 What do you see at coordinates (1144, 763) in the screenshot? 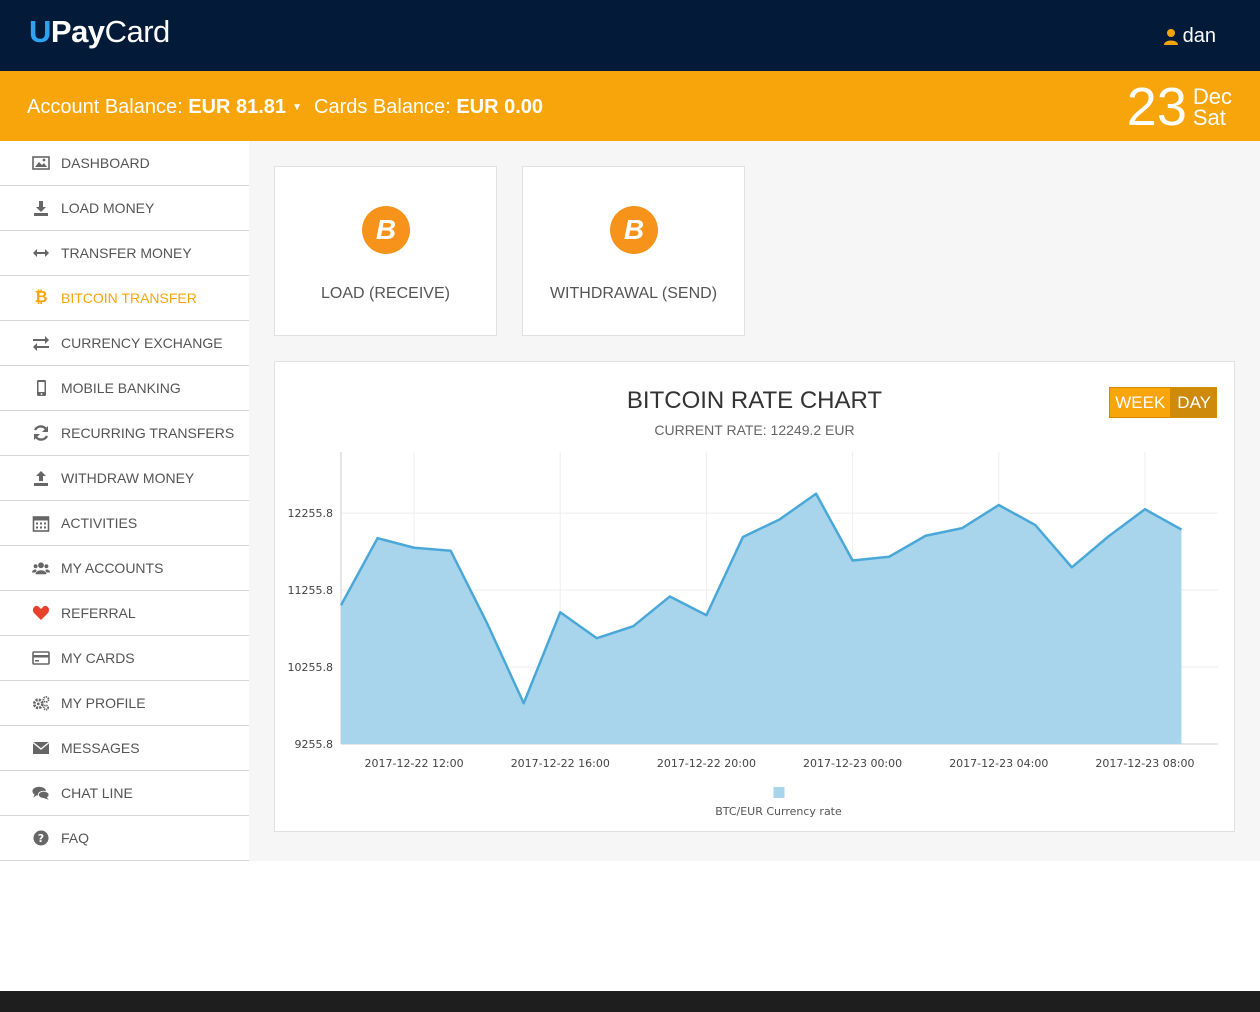
I see `x-tick-label: 2017-12-23 08:00` at bounding box center [1144, 763].